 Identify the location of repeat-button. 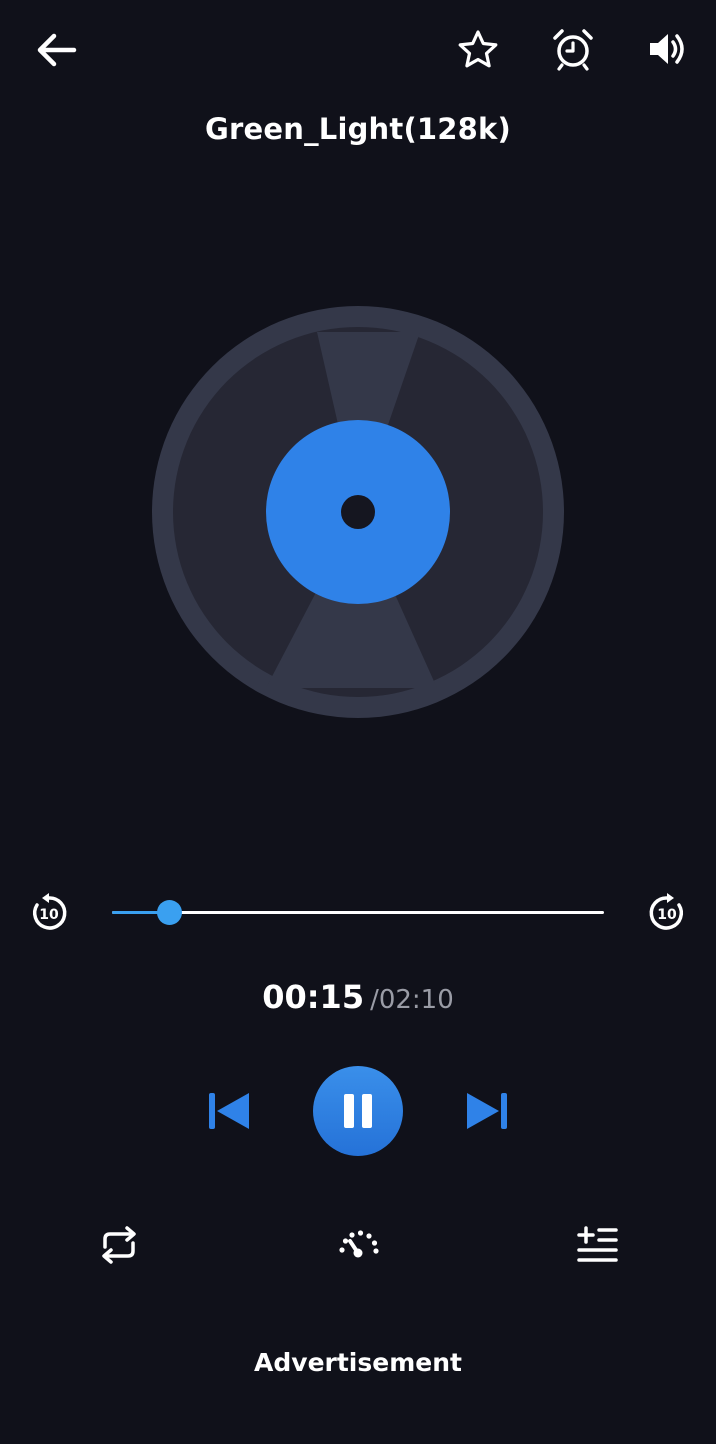
(119, 1245).